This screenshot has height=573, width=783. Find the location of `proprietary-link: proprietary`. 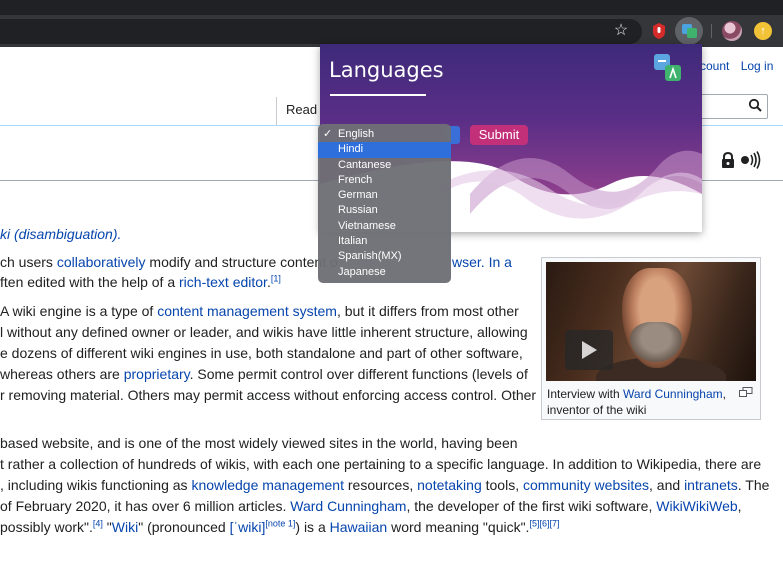

proprietary-link: proprietary is located at coordinates (157, 374).